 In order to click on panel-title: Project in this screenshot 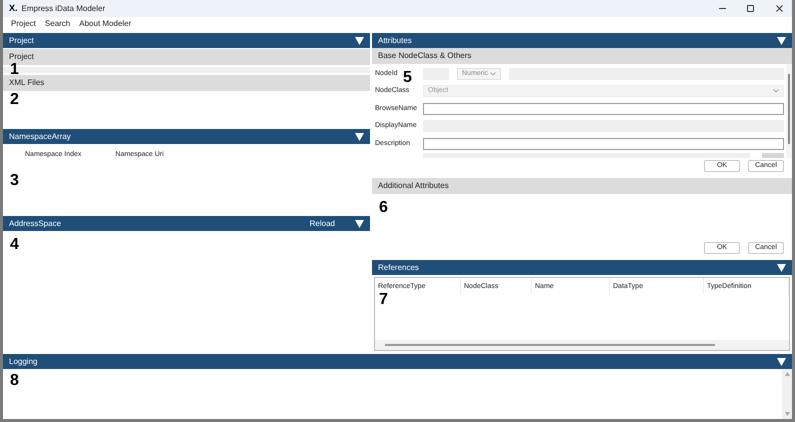, I will do `click(22, 40)`.